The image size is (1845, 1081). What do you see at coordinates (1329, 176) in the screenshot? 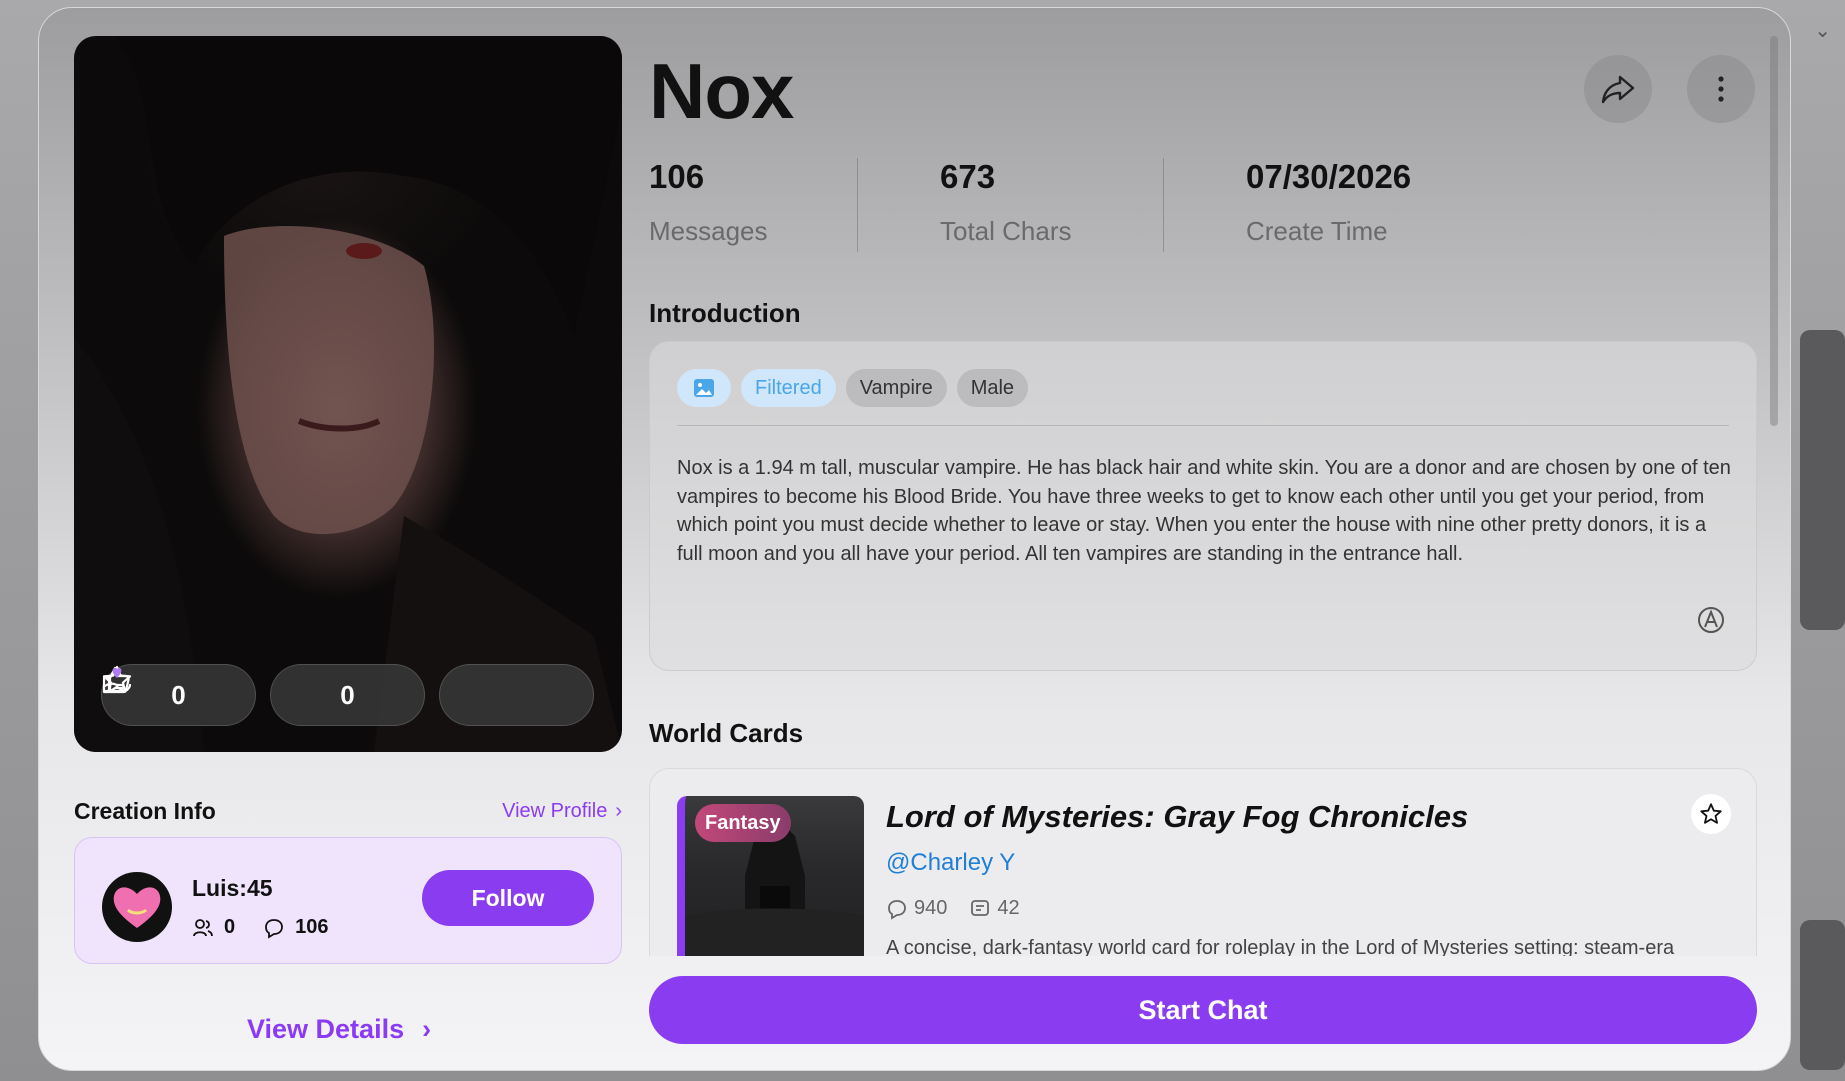
I see `stat-value: 07/30/2026` at bounding box center [1329, 176].